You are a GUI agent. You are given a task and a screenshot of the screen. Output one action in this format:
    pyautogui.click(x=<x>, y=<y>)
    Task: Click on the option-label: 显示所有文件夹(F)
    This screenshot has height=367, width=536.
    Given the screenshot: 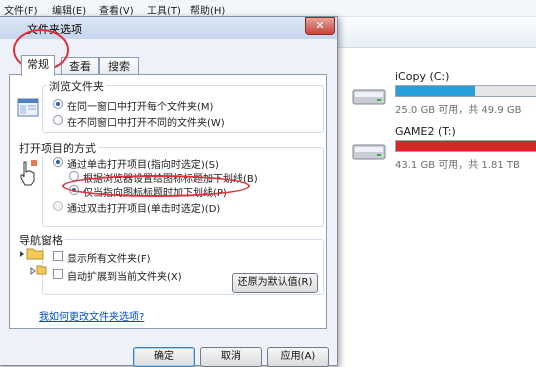 What is the action you would take?
    pyautogui.click(x=109, y=259)
    